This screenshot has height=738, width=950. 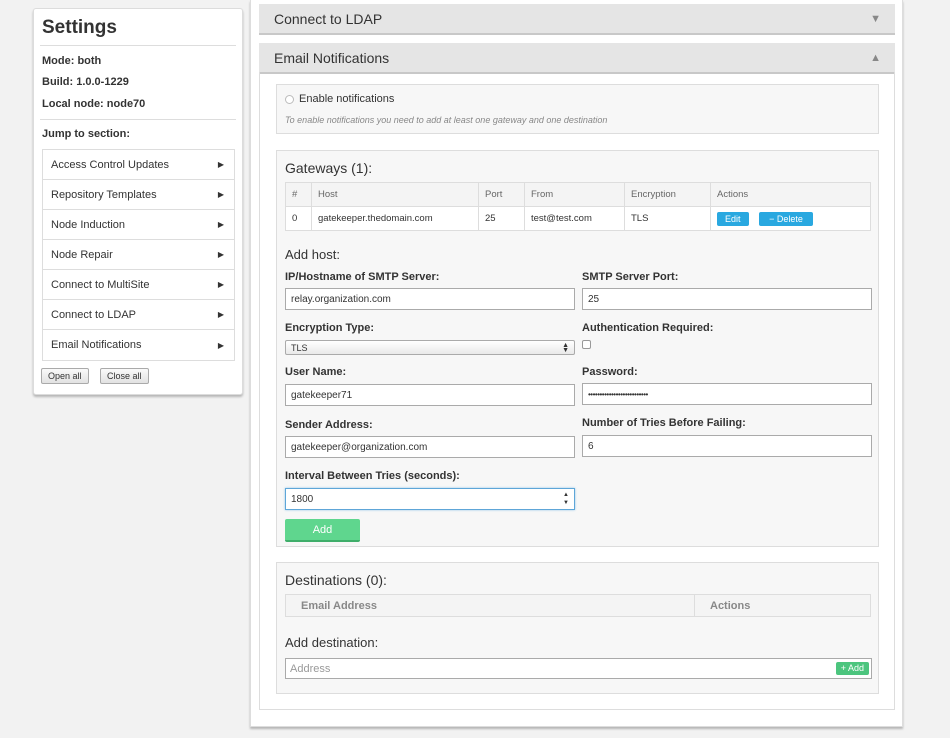 I want to click on enable-notifications-radio, so click(x=289, y=99).